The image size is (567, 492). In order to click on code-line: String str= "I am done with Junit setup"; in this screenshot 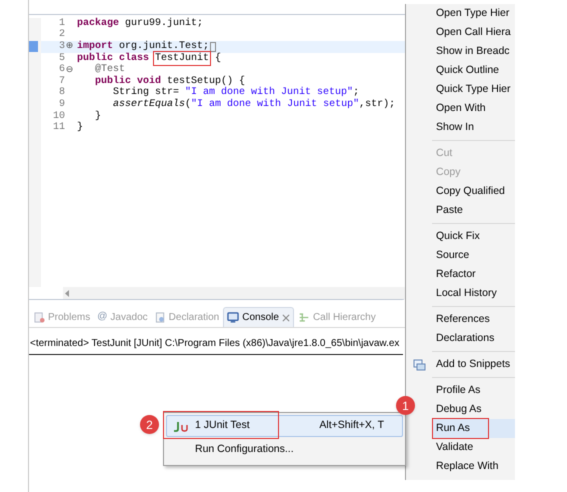, I will do `click(236, 93)`.